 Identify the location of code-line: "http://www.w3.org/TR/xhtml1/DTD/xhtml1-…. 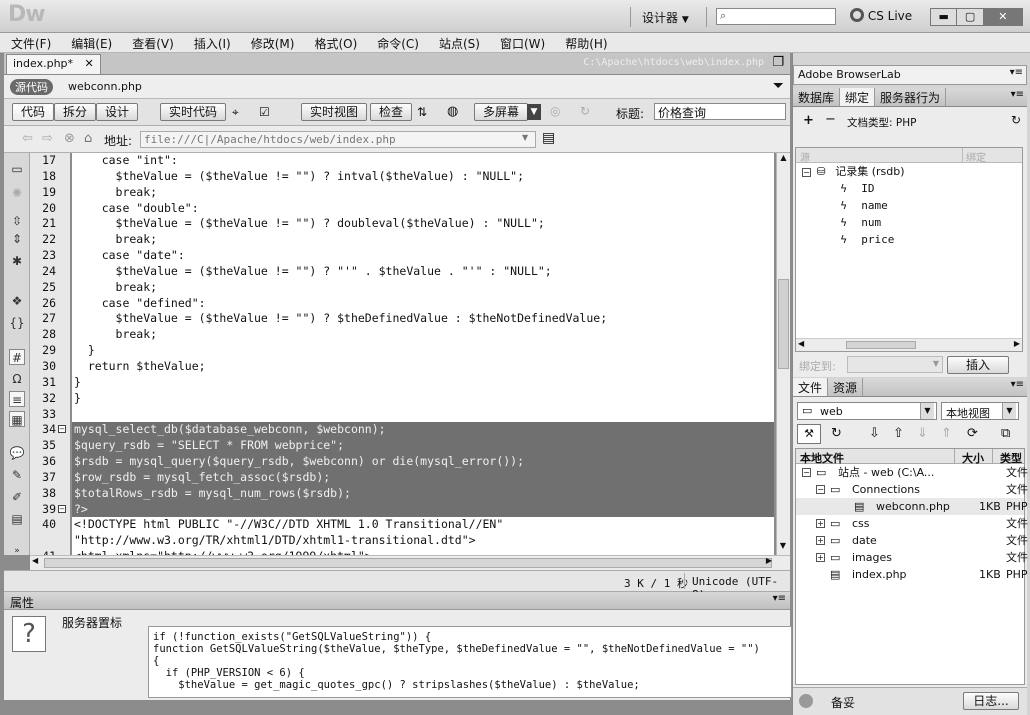
(423, 541).